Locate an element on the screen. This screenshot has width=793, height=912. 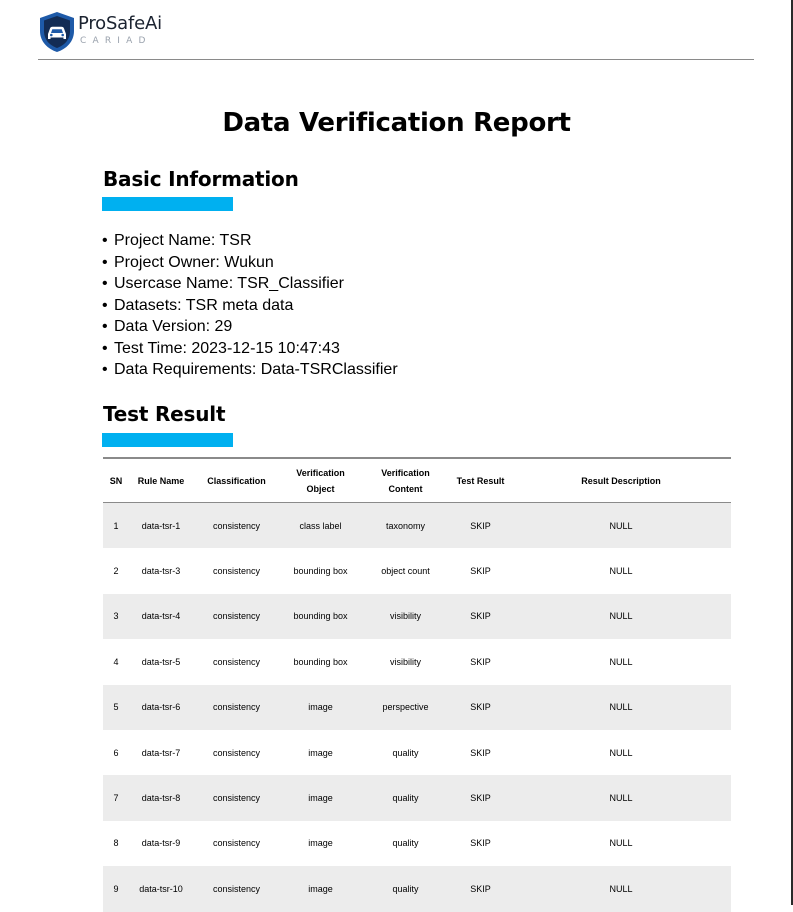
basic-info-heading: Basic Information is located at coordinates (201, 179).